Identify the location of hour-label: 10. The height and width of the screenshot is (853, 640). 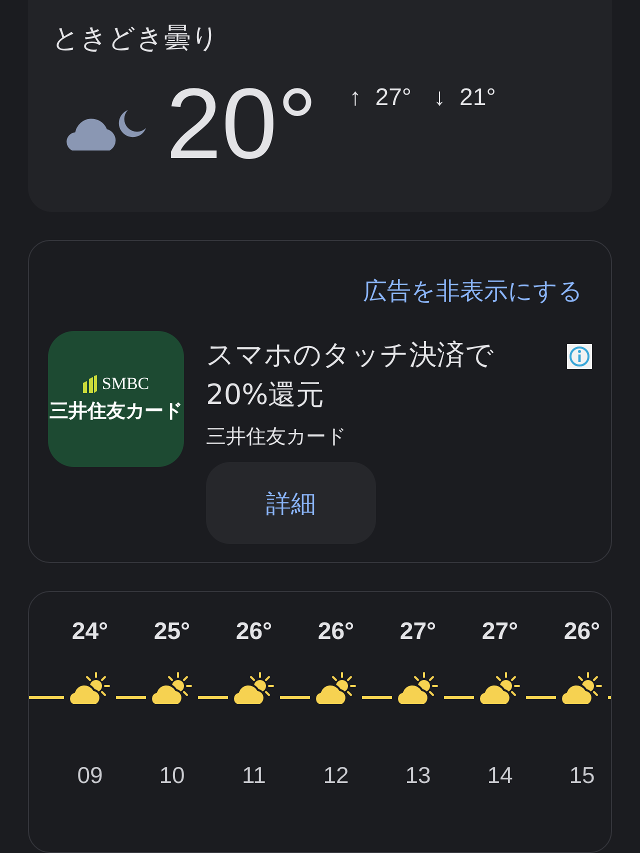
(172, 775).